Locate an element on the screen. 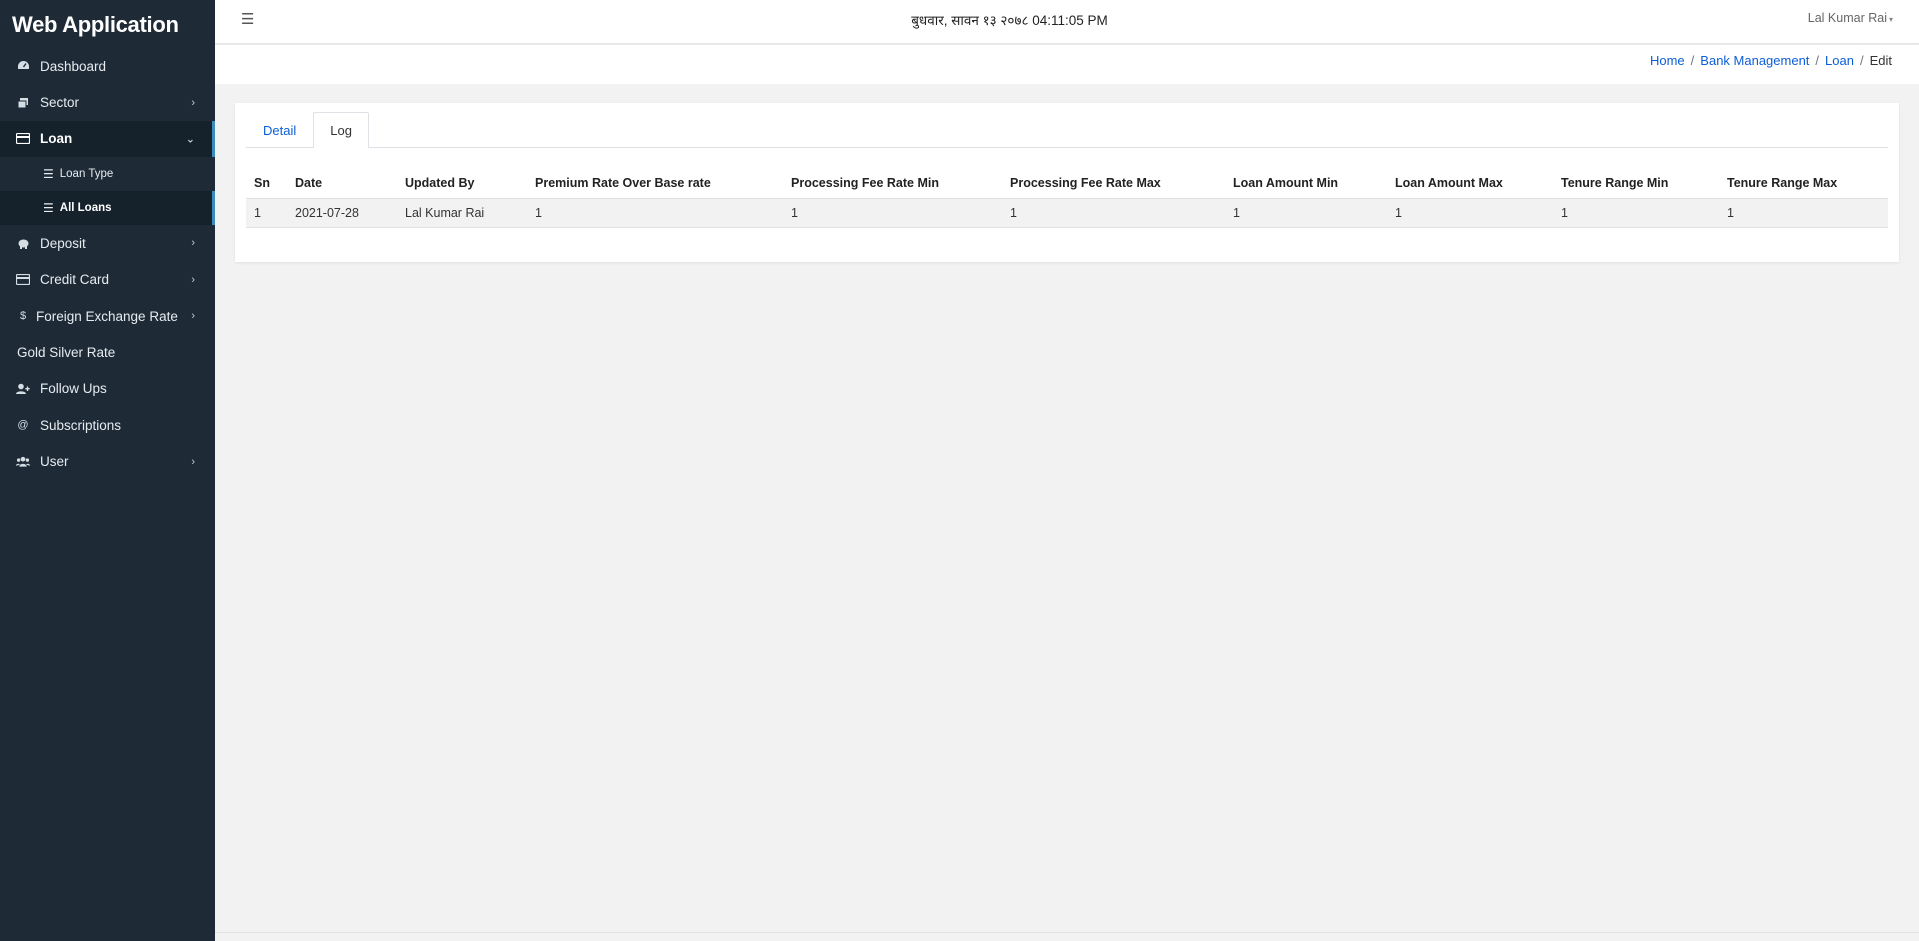  sidebar-item-dashboard: Dashboard is located at coordinates (107, 66).